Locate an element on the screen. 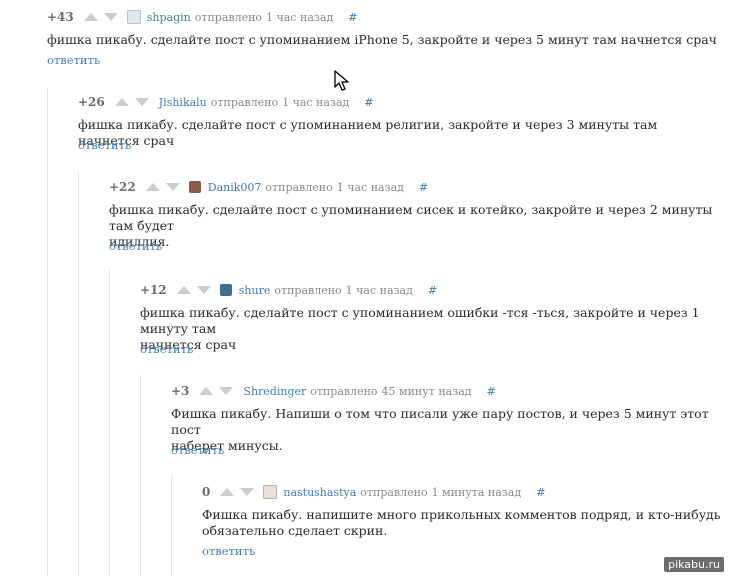  comment-score: +3 is located at coordinates (180, 391).